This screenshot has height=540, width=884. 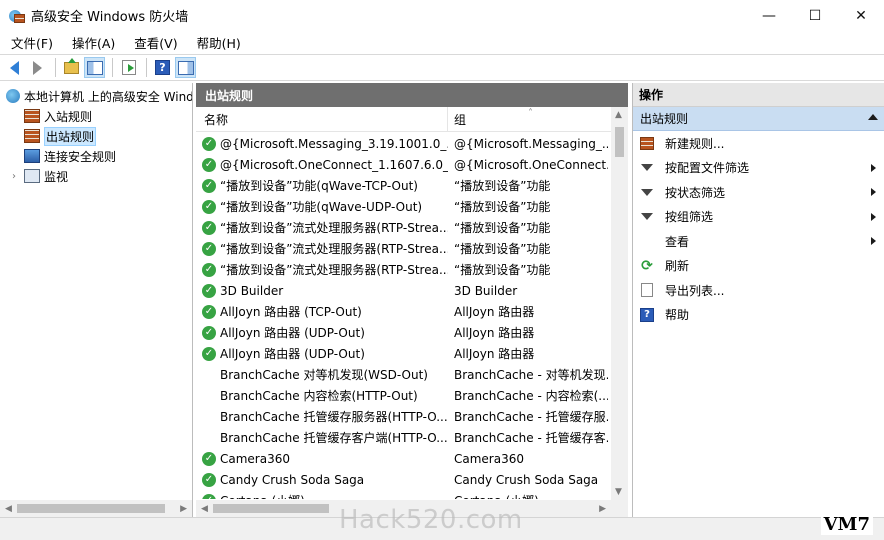 I want to click on table-row: ✓ Cortana (小娜) Cortana (小娜), so click(x=403, y=494).